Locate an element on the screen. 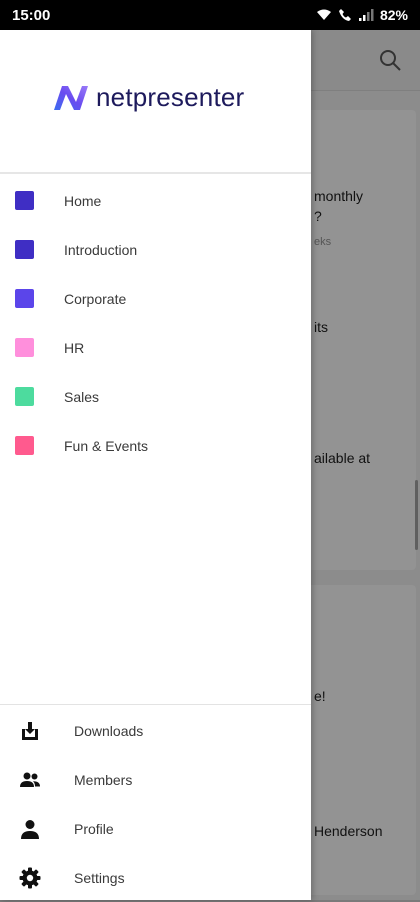  background-text: its is located at coordinates (321, 327).